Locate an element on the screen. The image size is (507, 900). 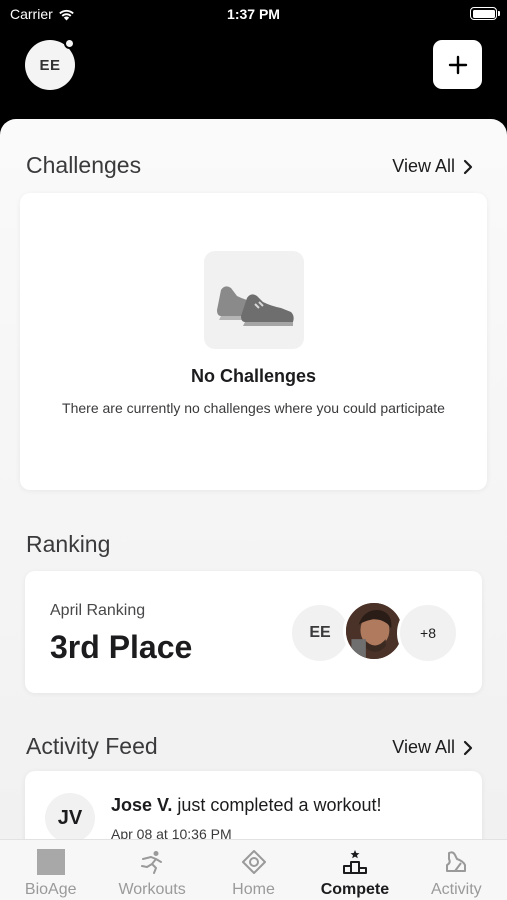
tab-bar: BioAge Workouts Home Compete Activity is located at coordinates (253, 869).